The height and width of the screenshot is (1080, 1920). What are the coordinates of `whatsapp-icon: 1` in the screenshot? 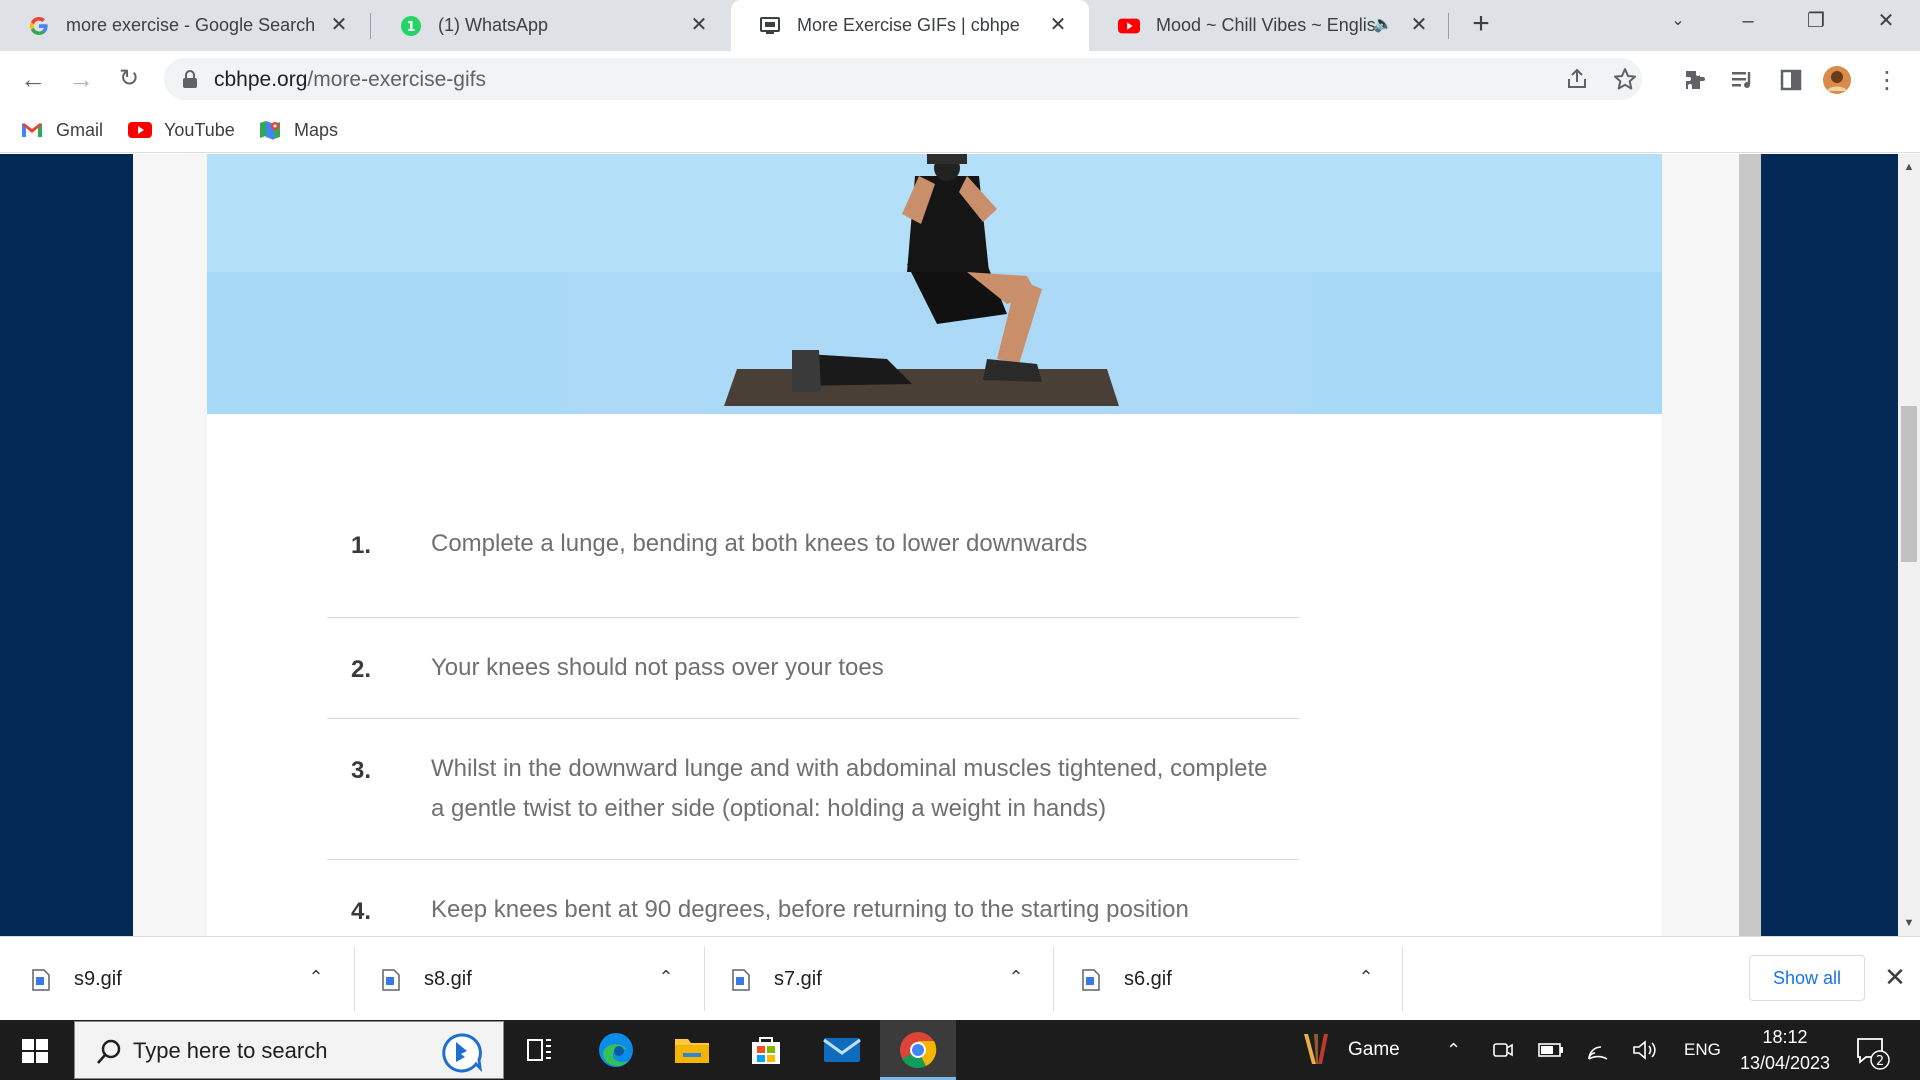 It's located at (411, 26).